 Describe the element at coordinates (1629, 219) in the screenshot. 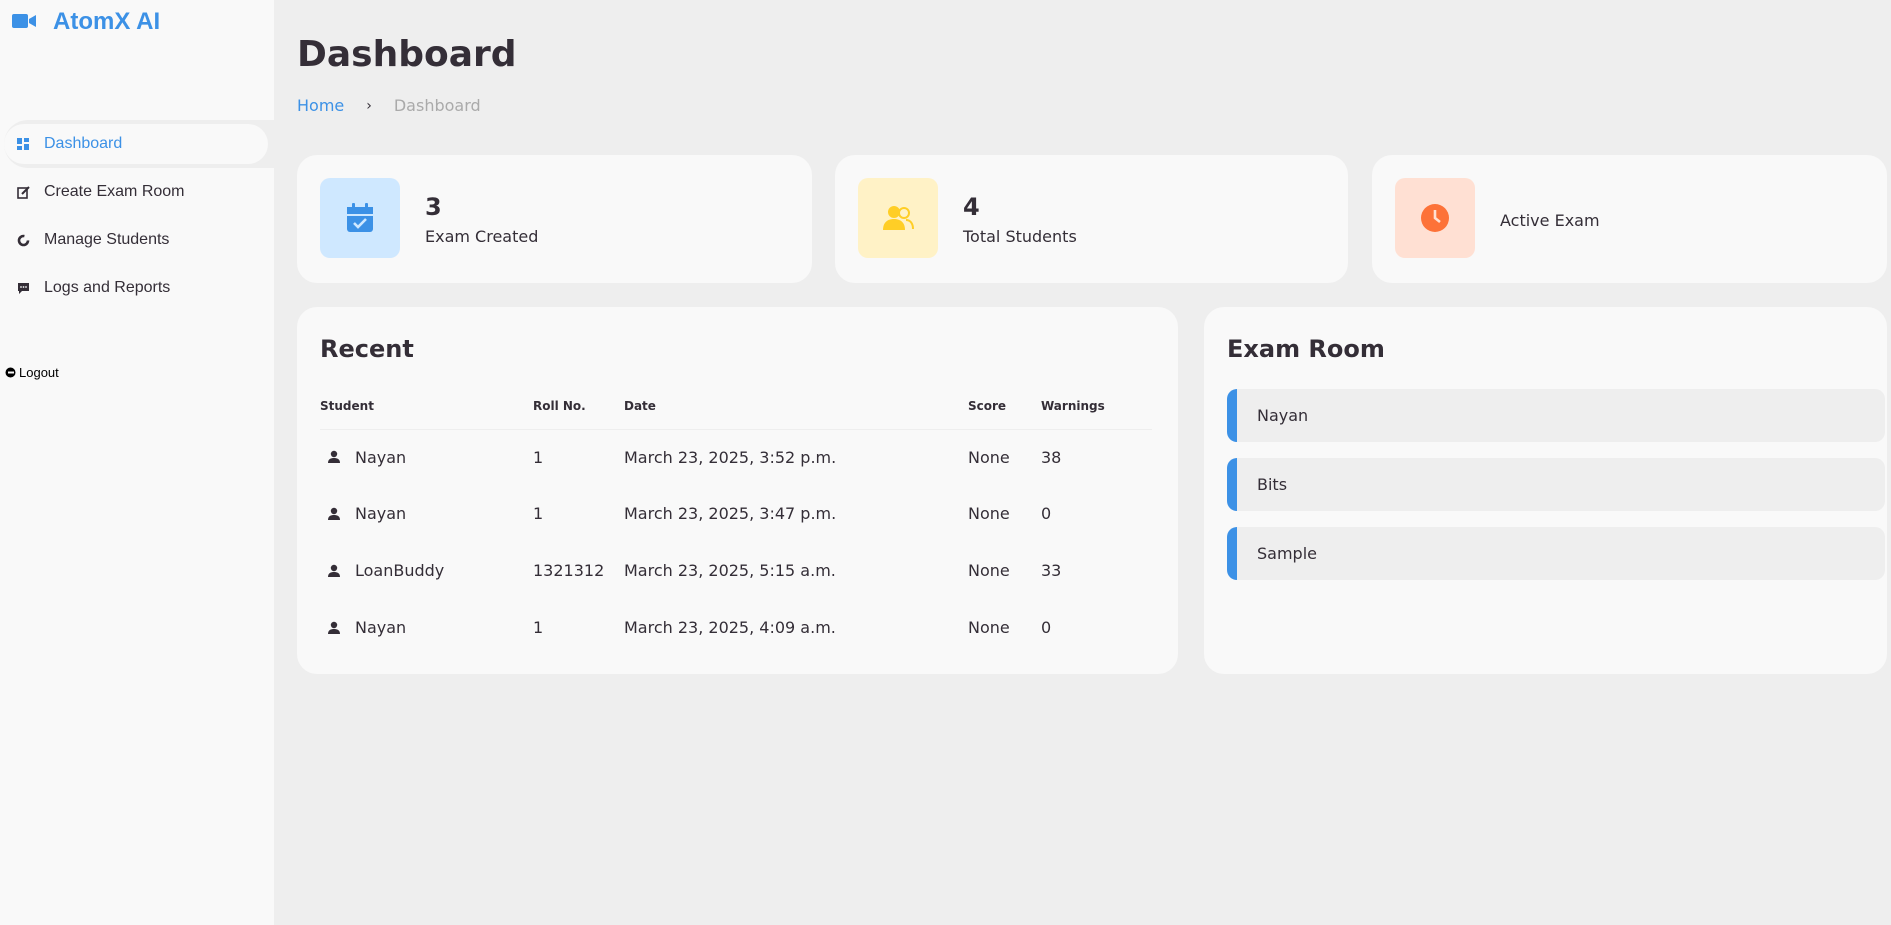

I see `stat-card-active-exam: Active Exam` at that location.